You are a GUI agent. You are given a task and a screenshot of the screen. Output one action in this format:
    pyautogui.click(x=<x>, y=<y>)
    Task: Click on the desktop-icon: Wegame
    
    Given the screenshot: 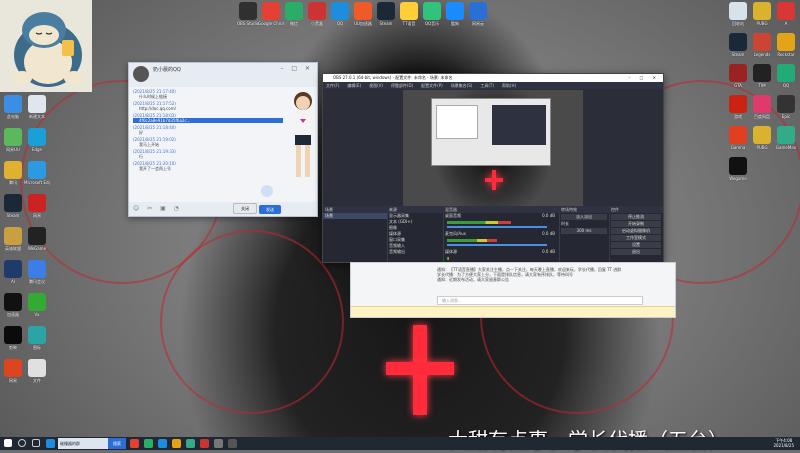 What is the action you would take?
    pyautogui.click(x=738, y=169)
    